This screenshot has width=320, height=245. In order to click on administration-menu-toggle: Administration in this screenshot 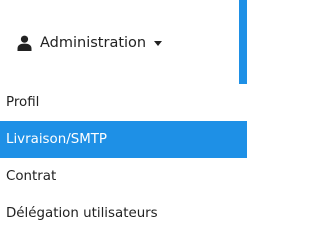, I will do `click(90, 43)`.